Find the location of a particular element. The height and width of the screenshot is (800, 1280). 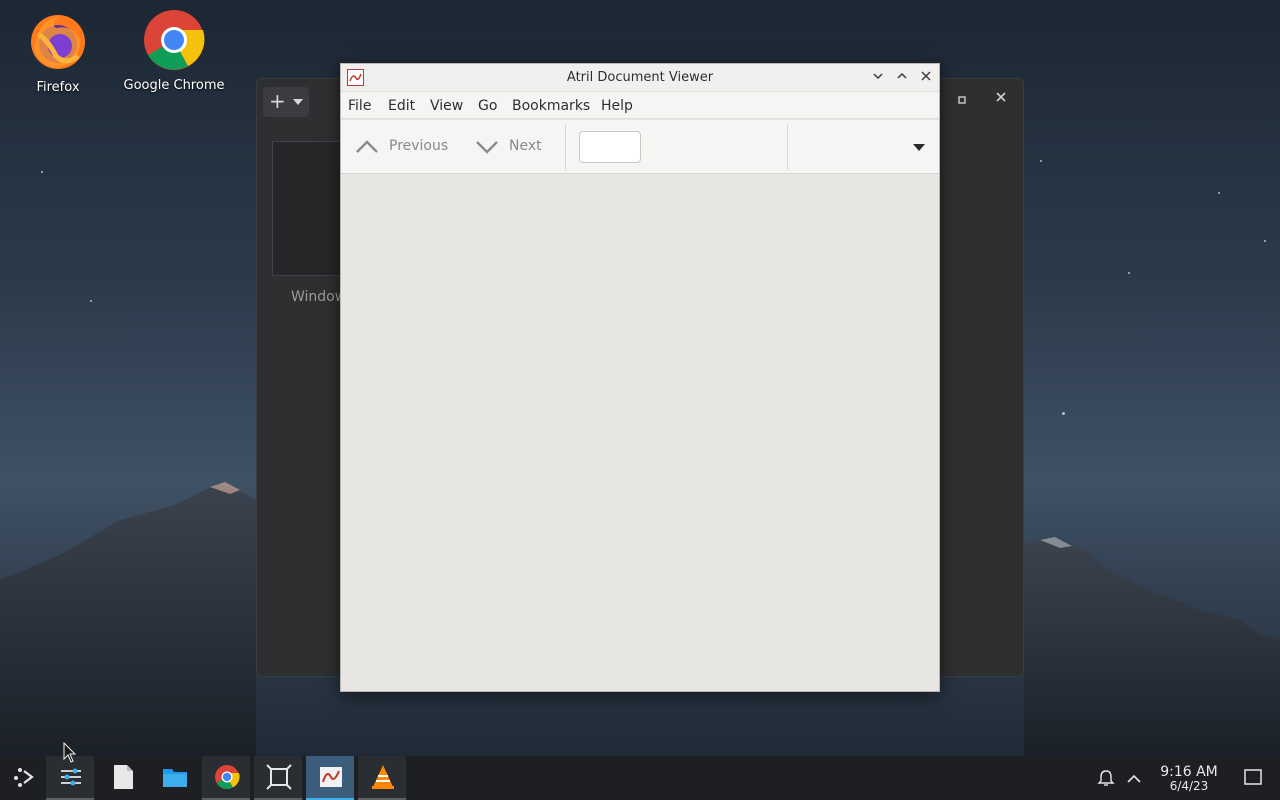

vlc-icon is located at coordinates (383, 777).